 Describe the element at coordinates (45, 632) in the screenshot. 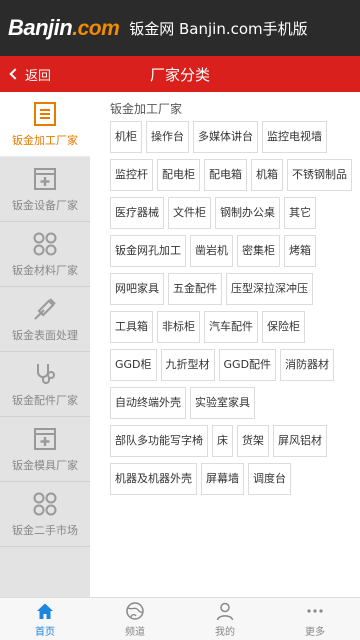

I see `tab-label: 首页` at that location.